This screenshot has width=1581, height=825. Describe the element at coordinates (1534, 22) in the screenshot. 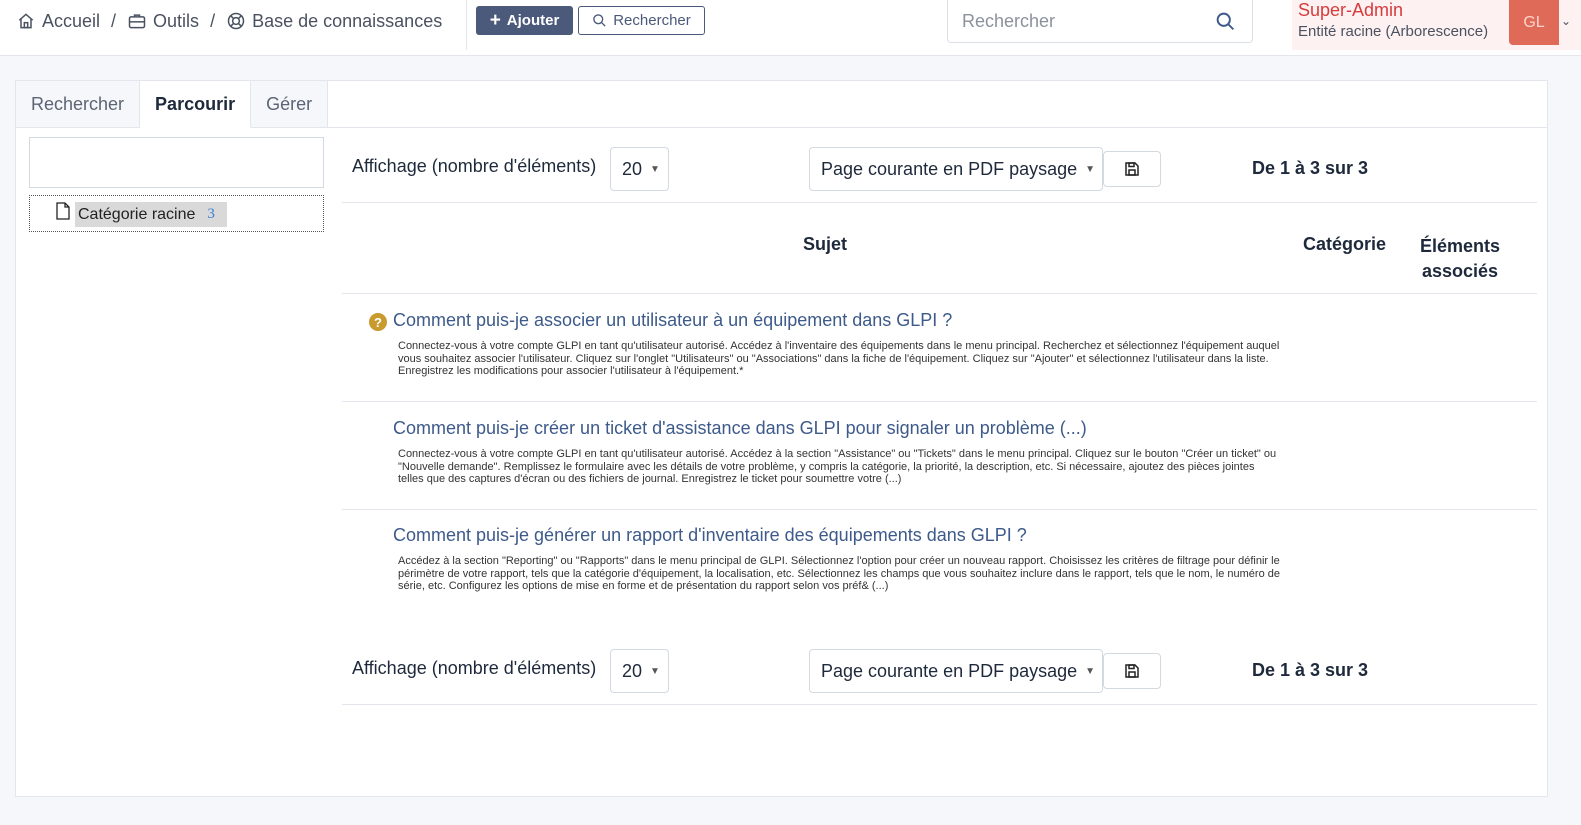

I see `avatar: GL` at that location.